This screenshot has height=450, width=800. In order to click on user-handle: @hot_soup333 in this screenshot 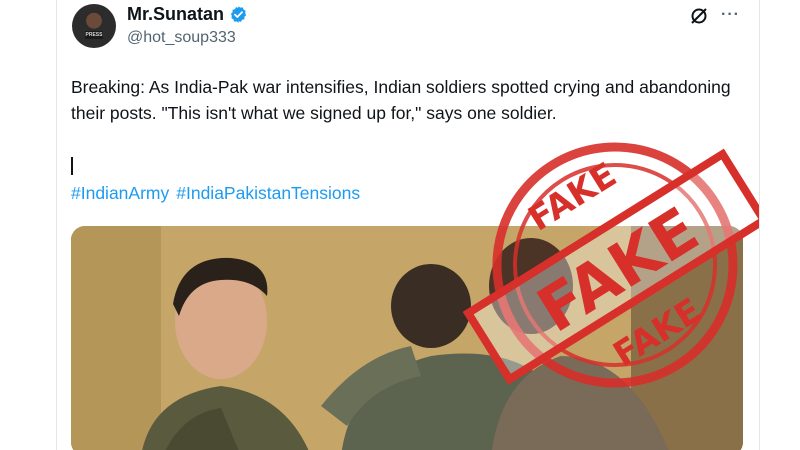, I will do `click(181, 38)`.